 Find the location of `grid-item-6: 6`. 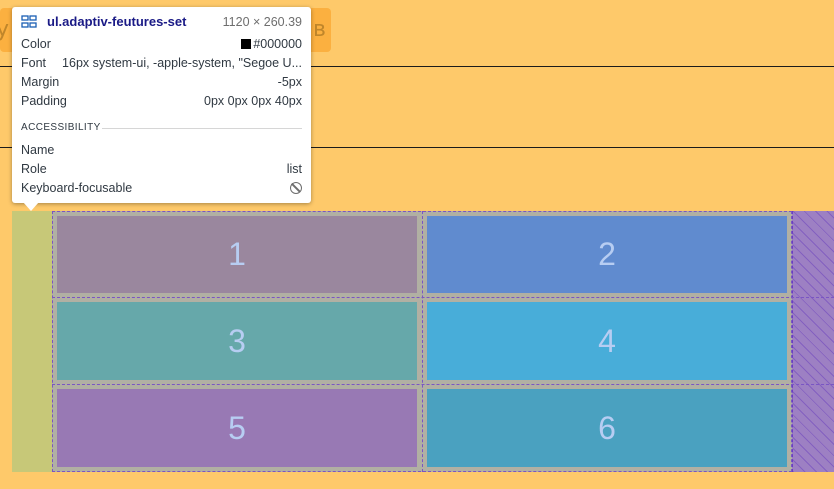

grid-item-6: 6 is located at coordinates (607, 428).